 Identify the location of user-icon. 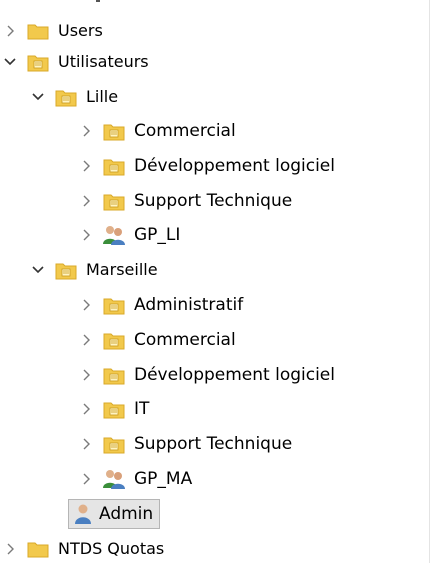
(83, 514).